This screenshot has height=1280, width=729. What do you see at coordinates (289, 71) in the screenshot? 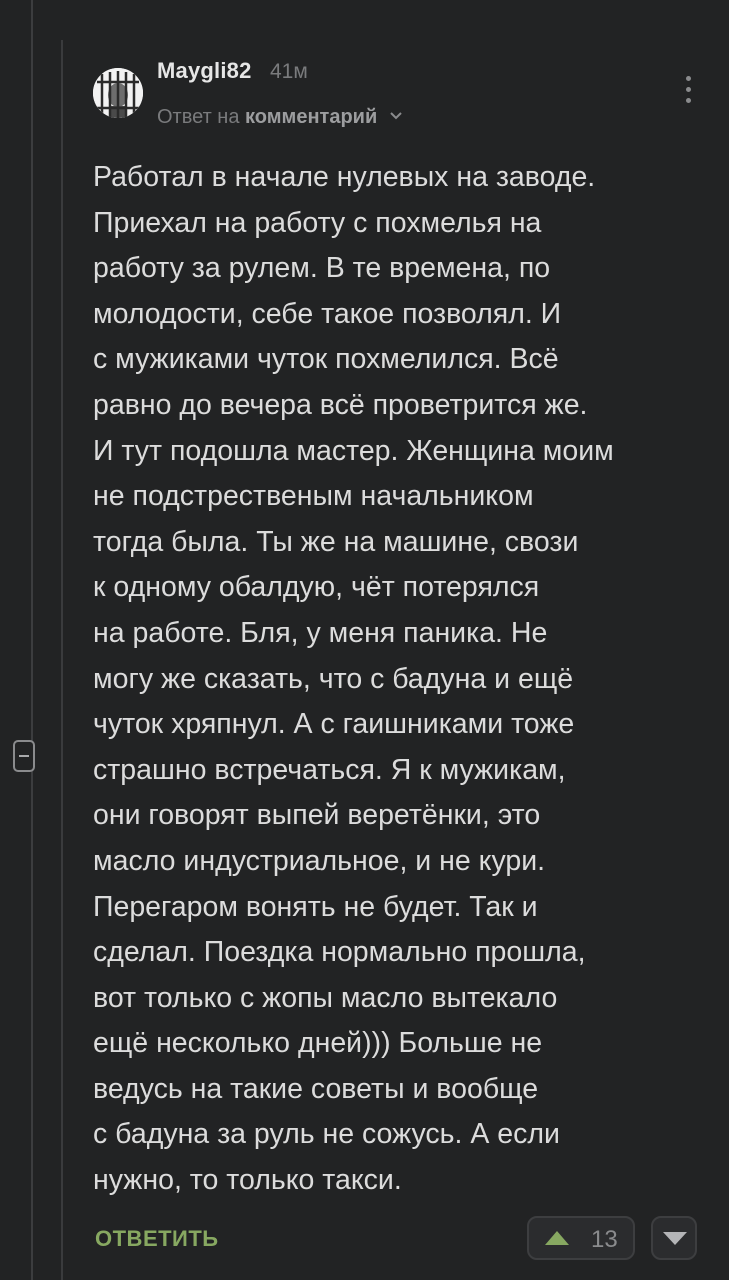
I see `comment-time: 41м` at bounding box center [289, 71].